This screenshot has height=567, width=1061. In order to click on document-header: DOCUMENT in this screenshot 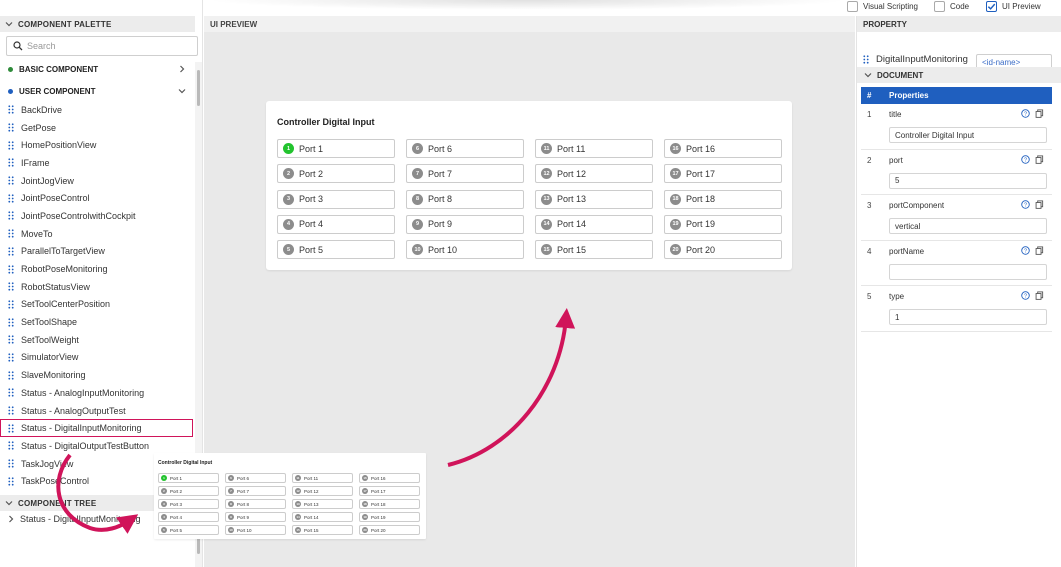, I will do `click(959, 75)`.